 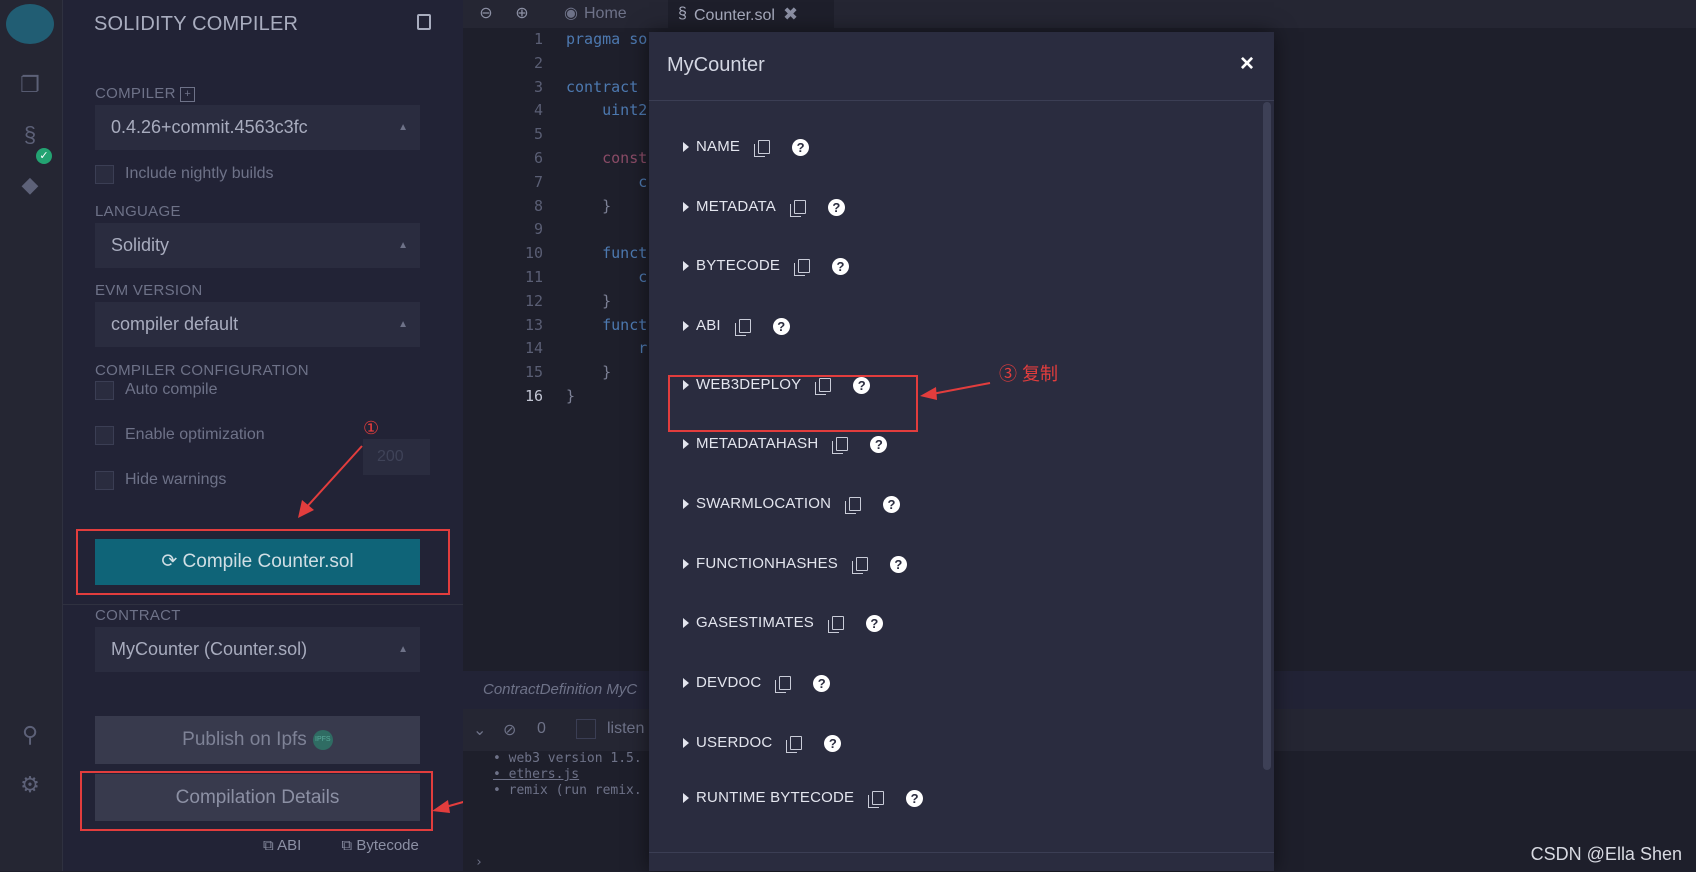 What do you see at coordinates (764, 207) in the screenshot?
I see `section-metadata: METADATA?` at bounding box center [764, 207].